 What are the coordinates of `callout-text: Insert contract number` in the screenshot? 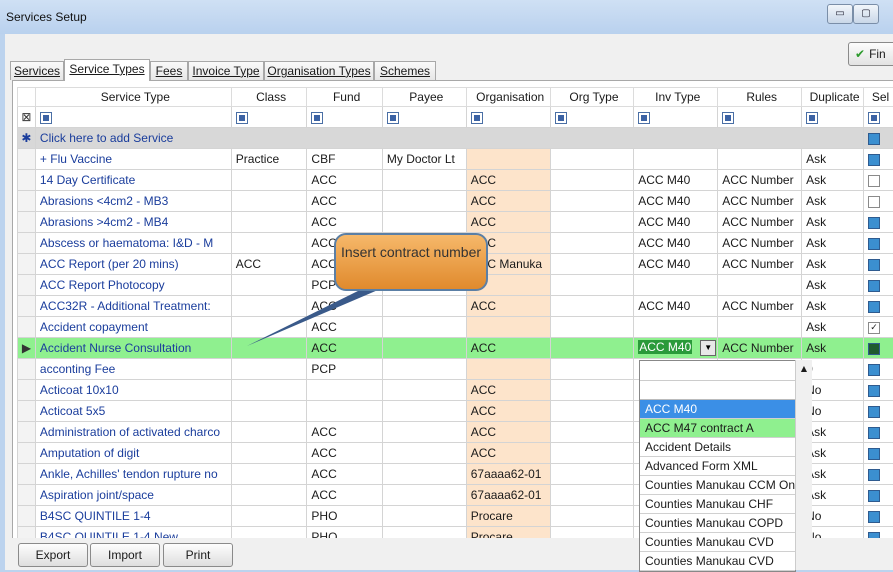 It's located at (411, 248).